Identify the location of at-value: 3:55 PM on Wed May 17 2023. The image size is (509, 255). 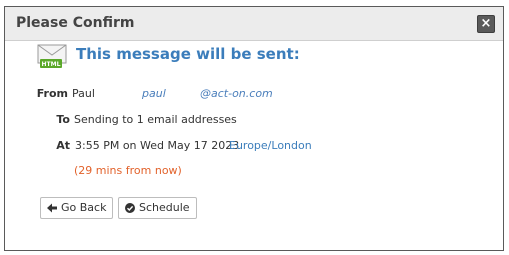
(157, 145).